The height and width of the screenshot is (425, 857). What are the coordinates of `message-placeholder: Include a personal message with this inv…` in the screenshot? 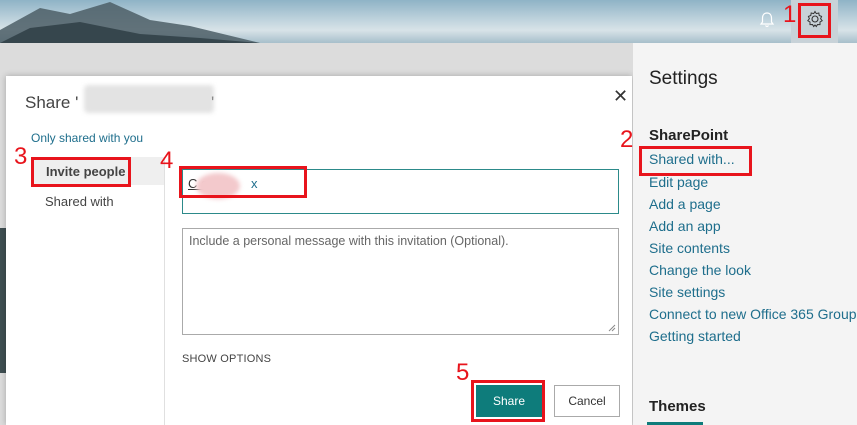 It's located at (349, 241).